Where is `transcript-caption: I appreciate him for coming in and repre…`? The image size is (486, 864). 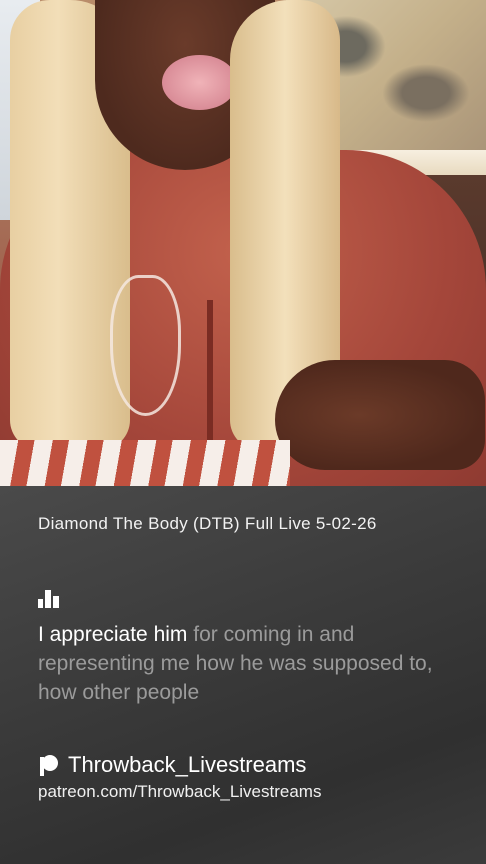
transcript-caption: I appreciate him for coming in and repre… is located at coordinates (248, 663).